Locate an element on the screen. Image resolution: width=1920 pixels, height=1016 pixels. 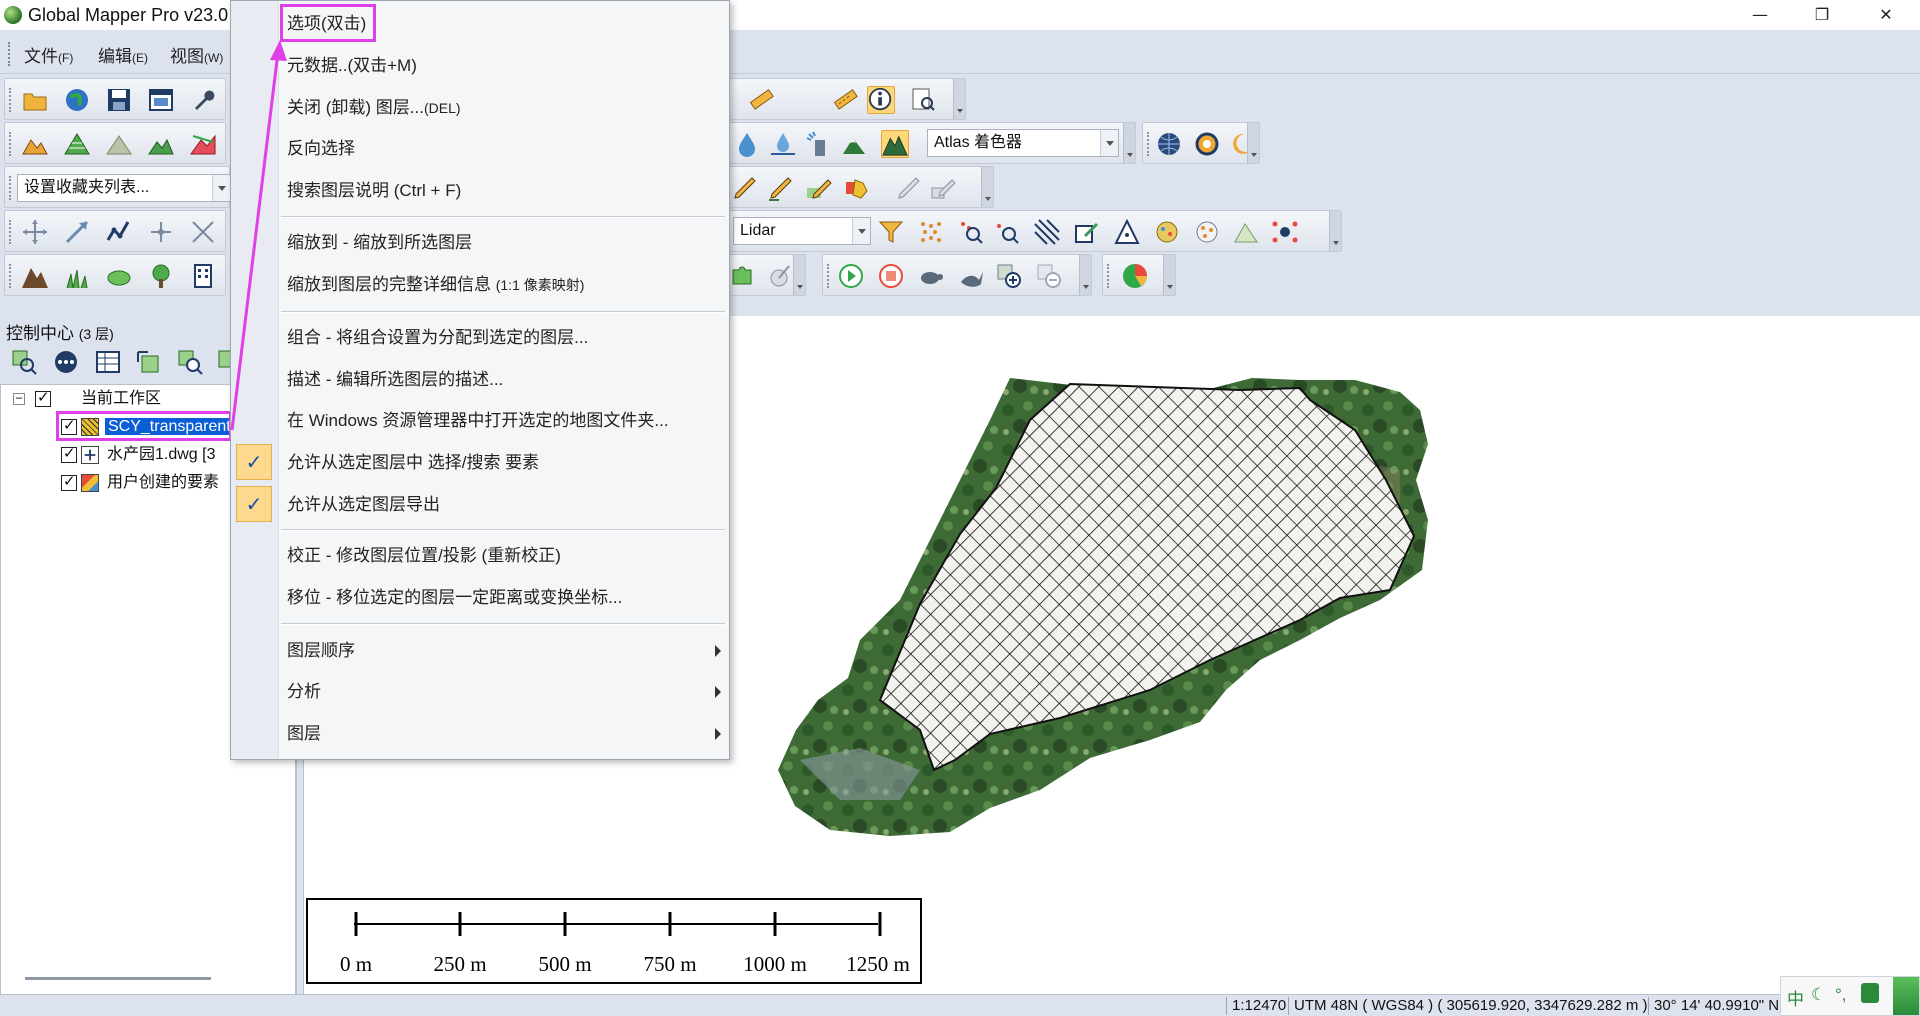
rabbit-icon is located at coordinates (971, 276).